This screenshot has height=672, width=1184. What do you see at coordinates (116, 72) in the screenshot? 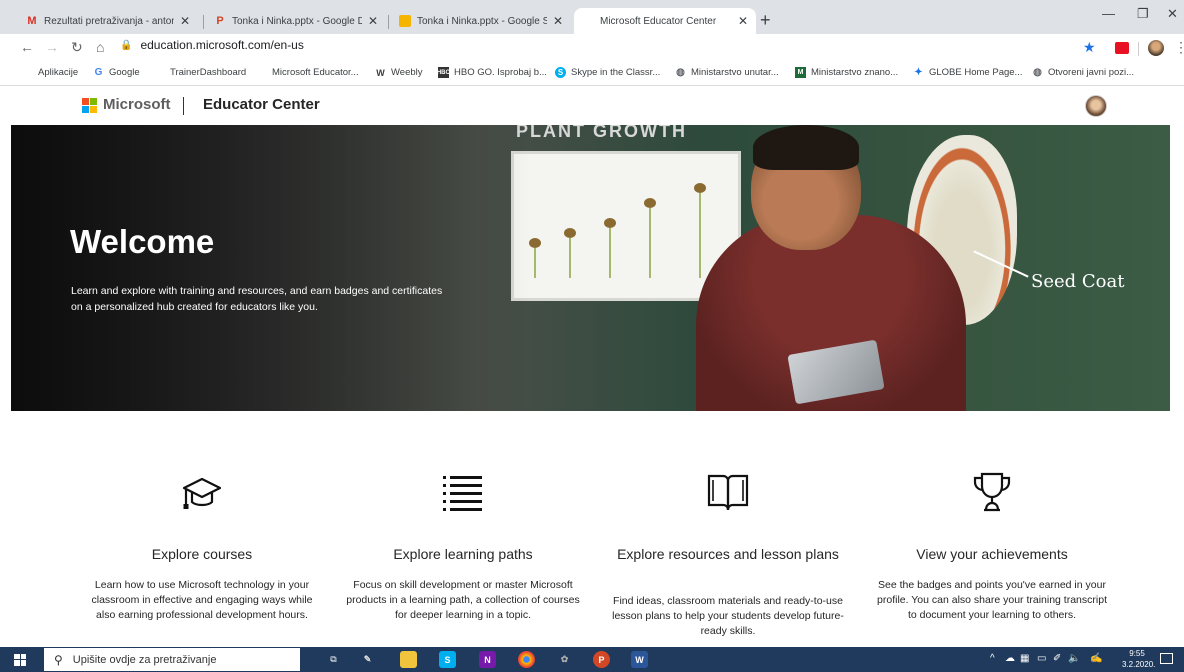
I see `bookmark-google: G Google` at bounding box center [116, 72].